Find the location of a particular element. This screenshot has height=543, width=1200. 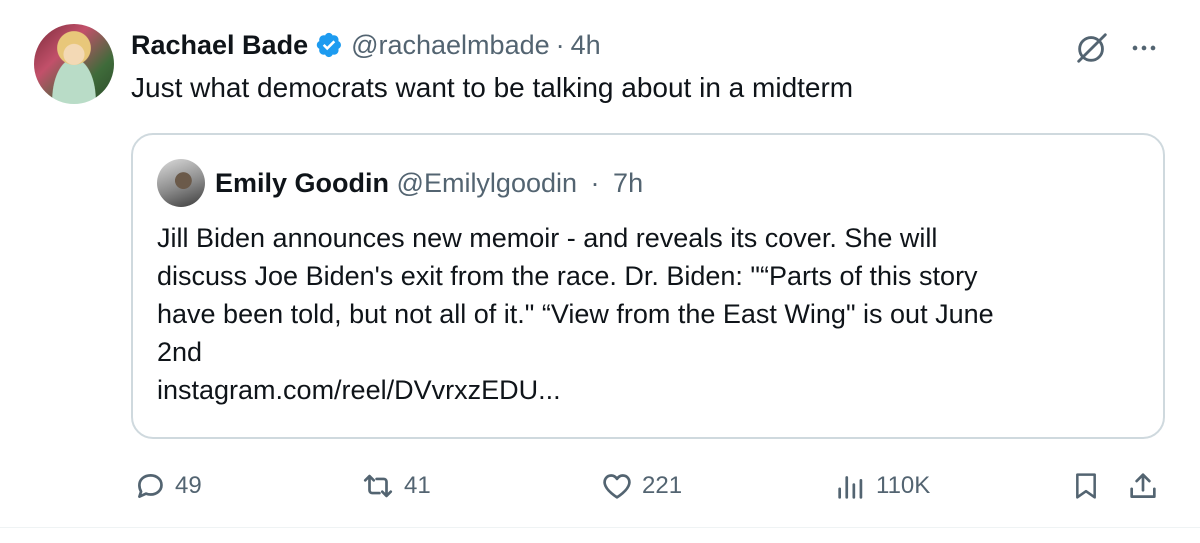

author-handle: @rachaelmbade is located at coordinates (450, 45).